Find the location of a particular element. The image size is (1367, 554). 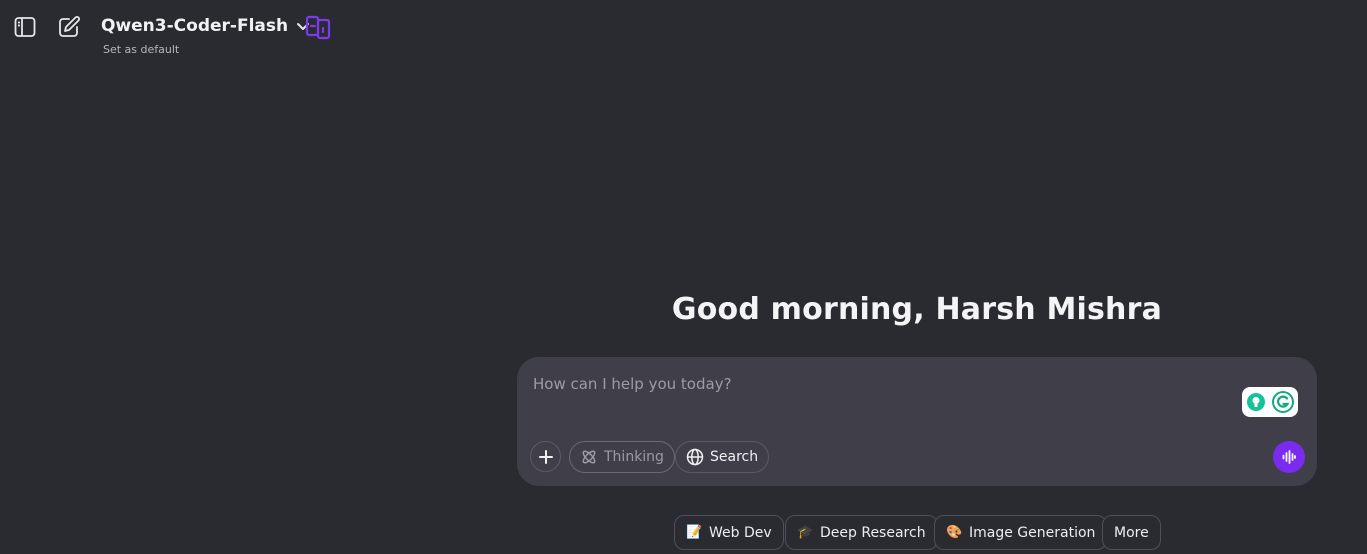

thinking-label: Thinking is located at coordinates (634, 457).